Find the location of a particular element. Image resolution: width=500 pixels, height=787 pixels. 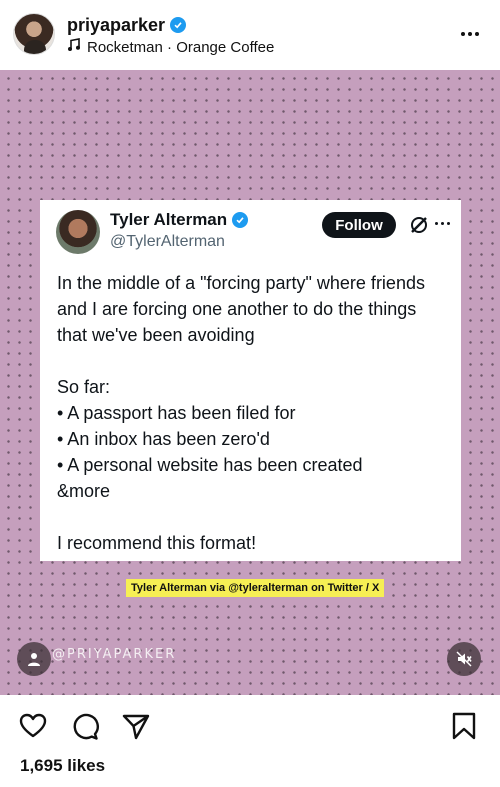

mute-icon is located at coordinates (464, 659).